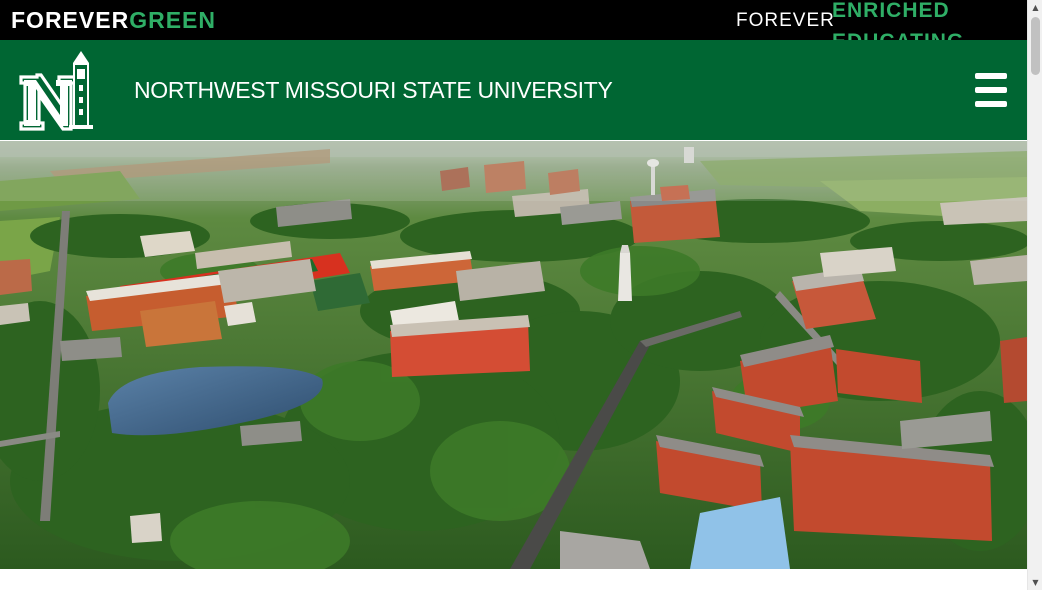 This screenshot has height=590, width=1042. Describe the element at coordinates (1035, 582) in the screenshot. I see `scroll-down-arrow-icon: ▼` at that location.